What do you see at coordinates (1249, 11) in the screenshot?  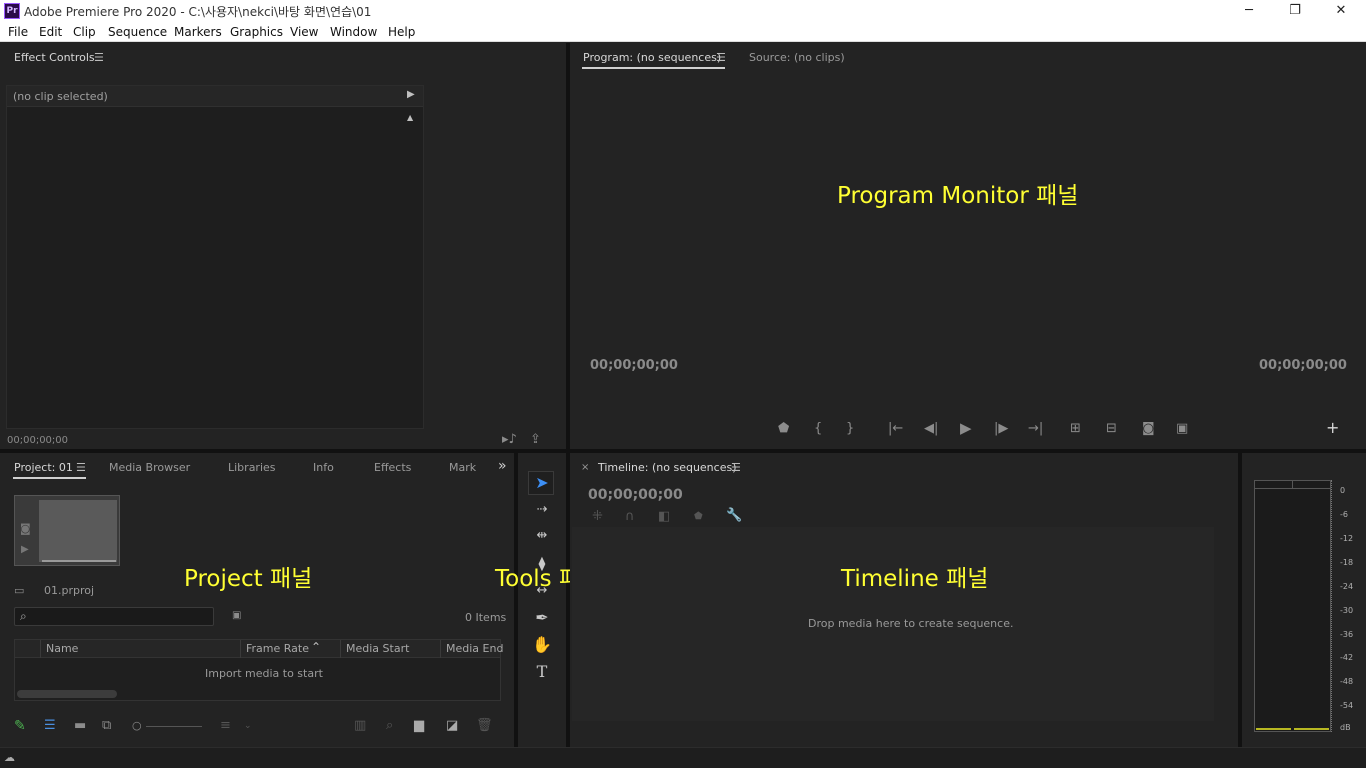 I see `minimize-button: ─` at bounding box center [1249, 11].